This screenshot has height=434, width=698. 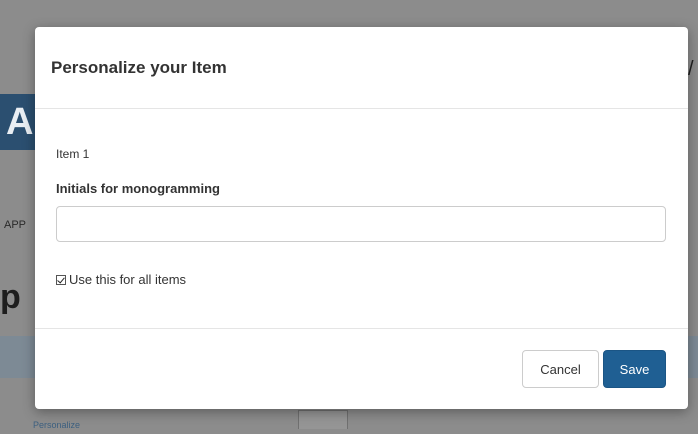 What do you see at coordinates (138, 188) in the screenshot?
I see `initials-field-label: Initials for monogramming` at bounding box center [138, 188].